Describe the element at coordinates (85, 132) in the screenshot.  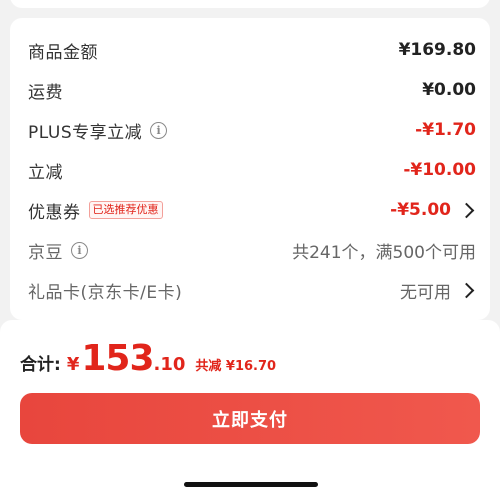
I see `plus-discount-label: PLUS专享立减` at that location.